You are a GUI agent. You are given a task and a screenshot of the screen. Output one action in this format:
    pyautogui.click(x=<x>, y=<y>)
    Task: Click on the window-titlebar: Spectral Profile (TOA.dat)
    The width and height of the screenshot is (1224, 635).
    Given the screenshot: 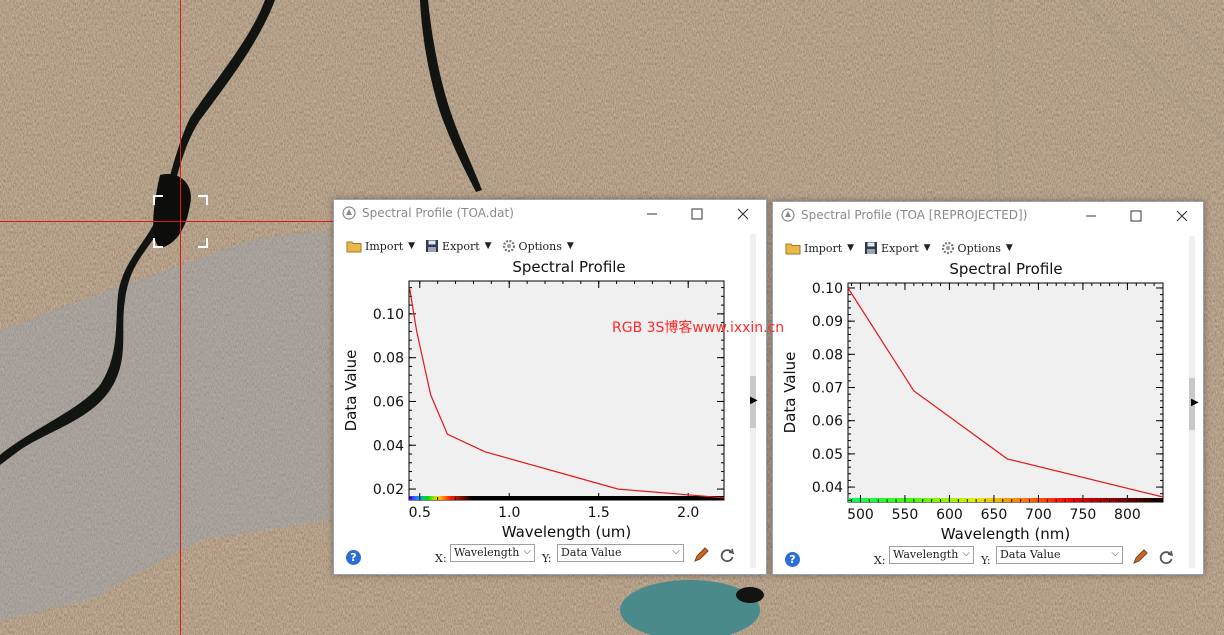 What is the action you would take?
    pyautogui.click(x=550, y=214)
    